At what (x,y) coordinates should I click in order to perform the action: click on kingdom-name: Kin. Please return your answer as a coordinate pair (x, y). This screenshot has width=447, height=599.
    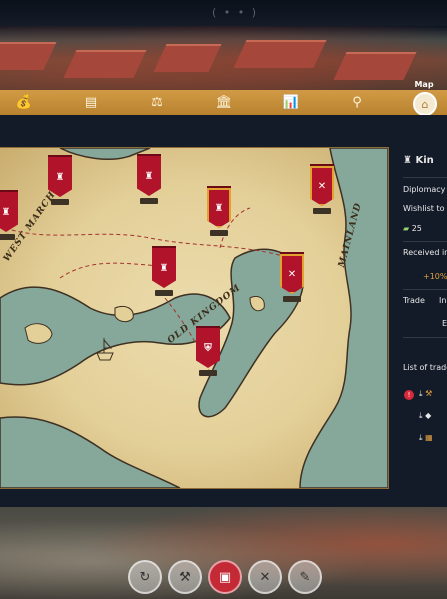
    Looking at the image, I should click on (424, 160).